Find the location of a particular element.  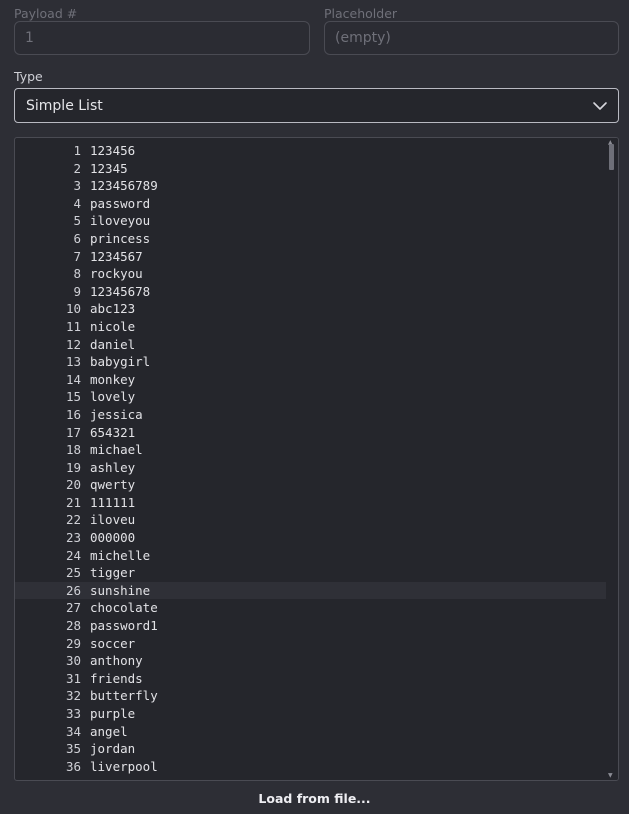

line-number: 29 is located at coordinates (73, 643).